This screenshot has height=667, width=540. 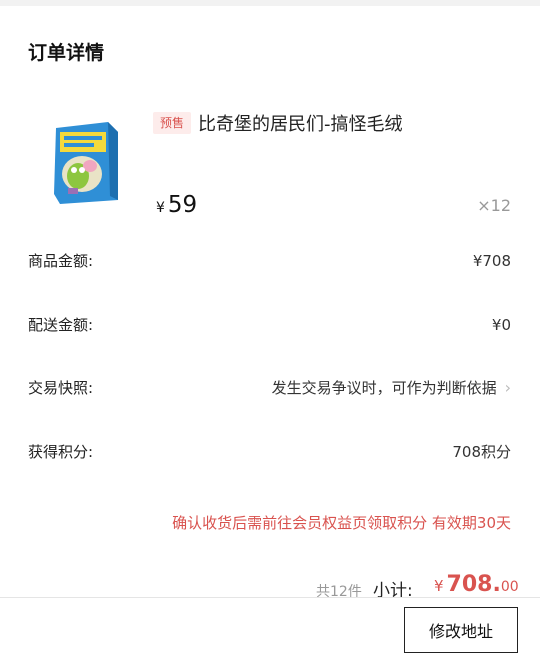 I want to click on modify-address-button: 修改地址, so click(x=461, y=630).